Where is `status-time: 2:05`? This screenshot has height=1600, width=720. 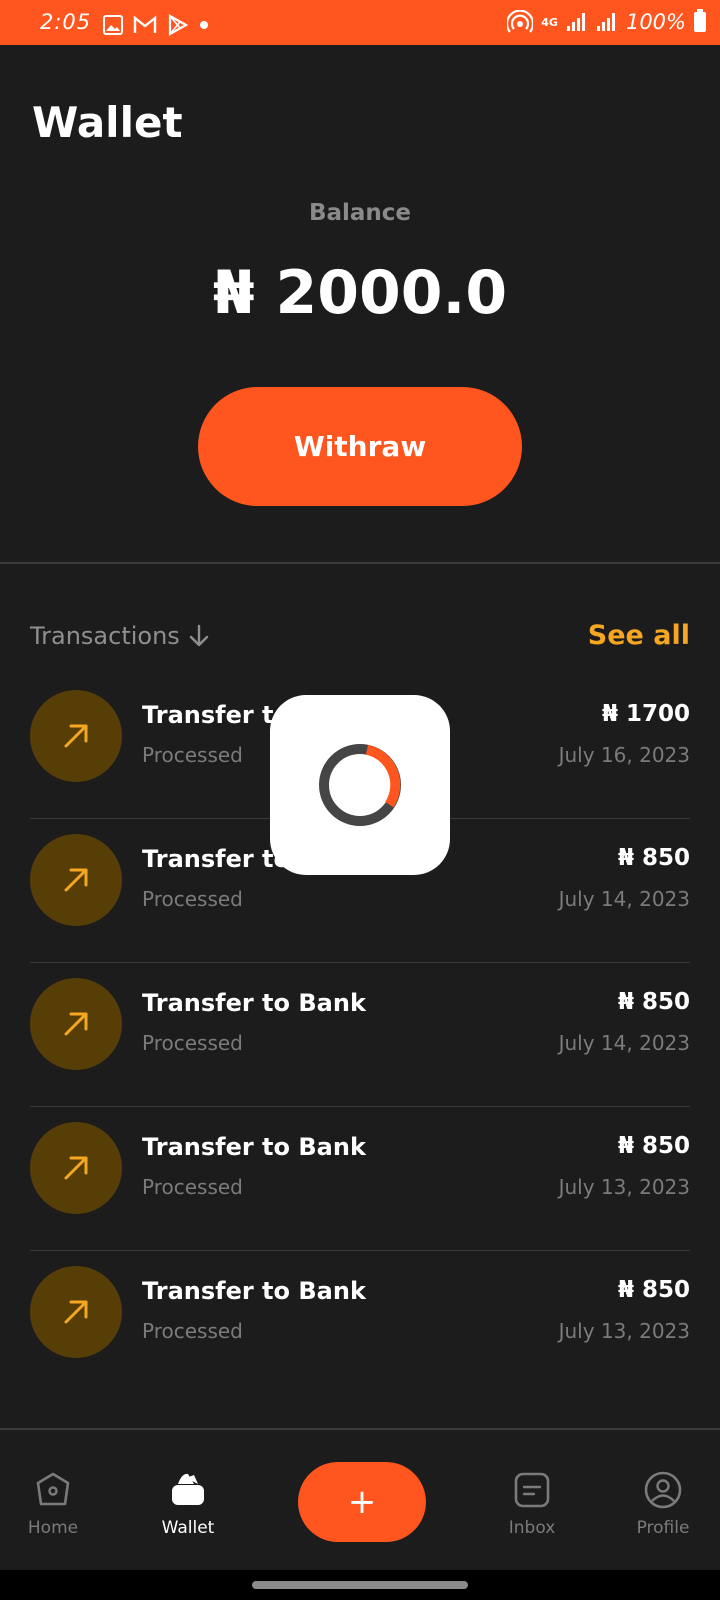 status-time: 2:05 is located at coordinates (66, 22).